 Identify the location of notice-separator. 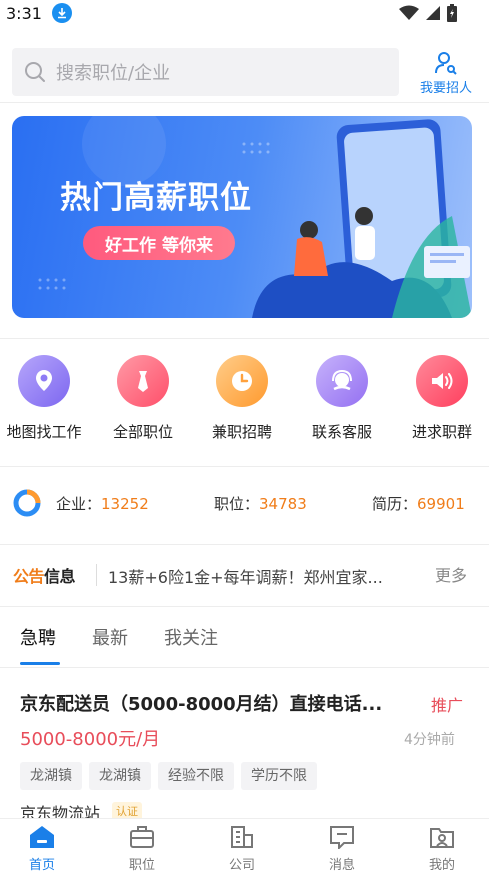
(96, 575).